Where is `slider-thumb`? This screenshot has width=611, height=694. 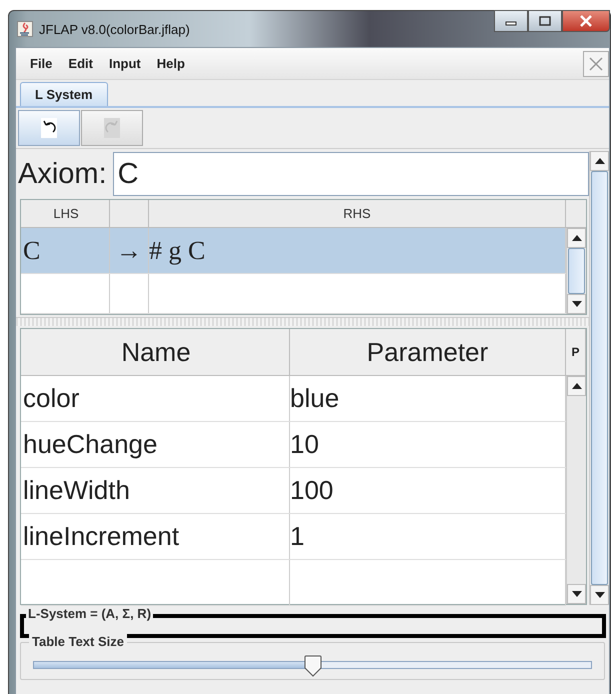 slider-thumb is located at coordinates (313, 666).